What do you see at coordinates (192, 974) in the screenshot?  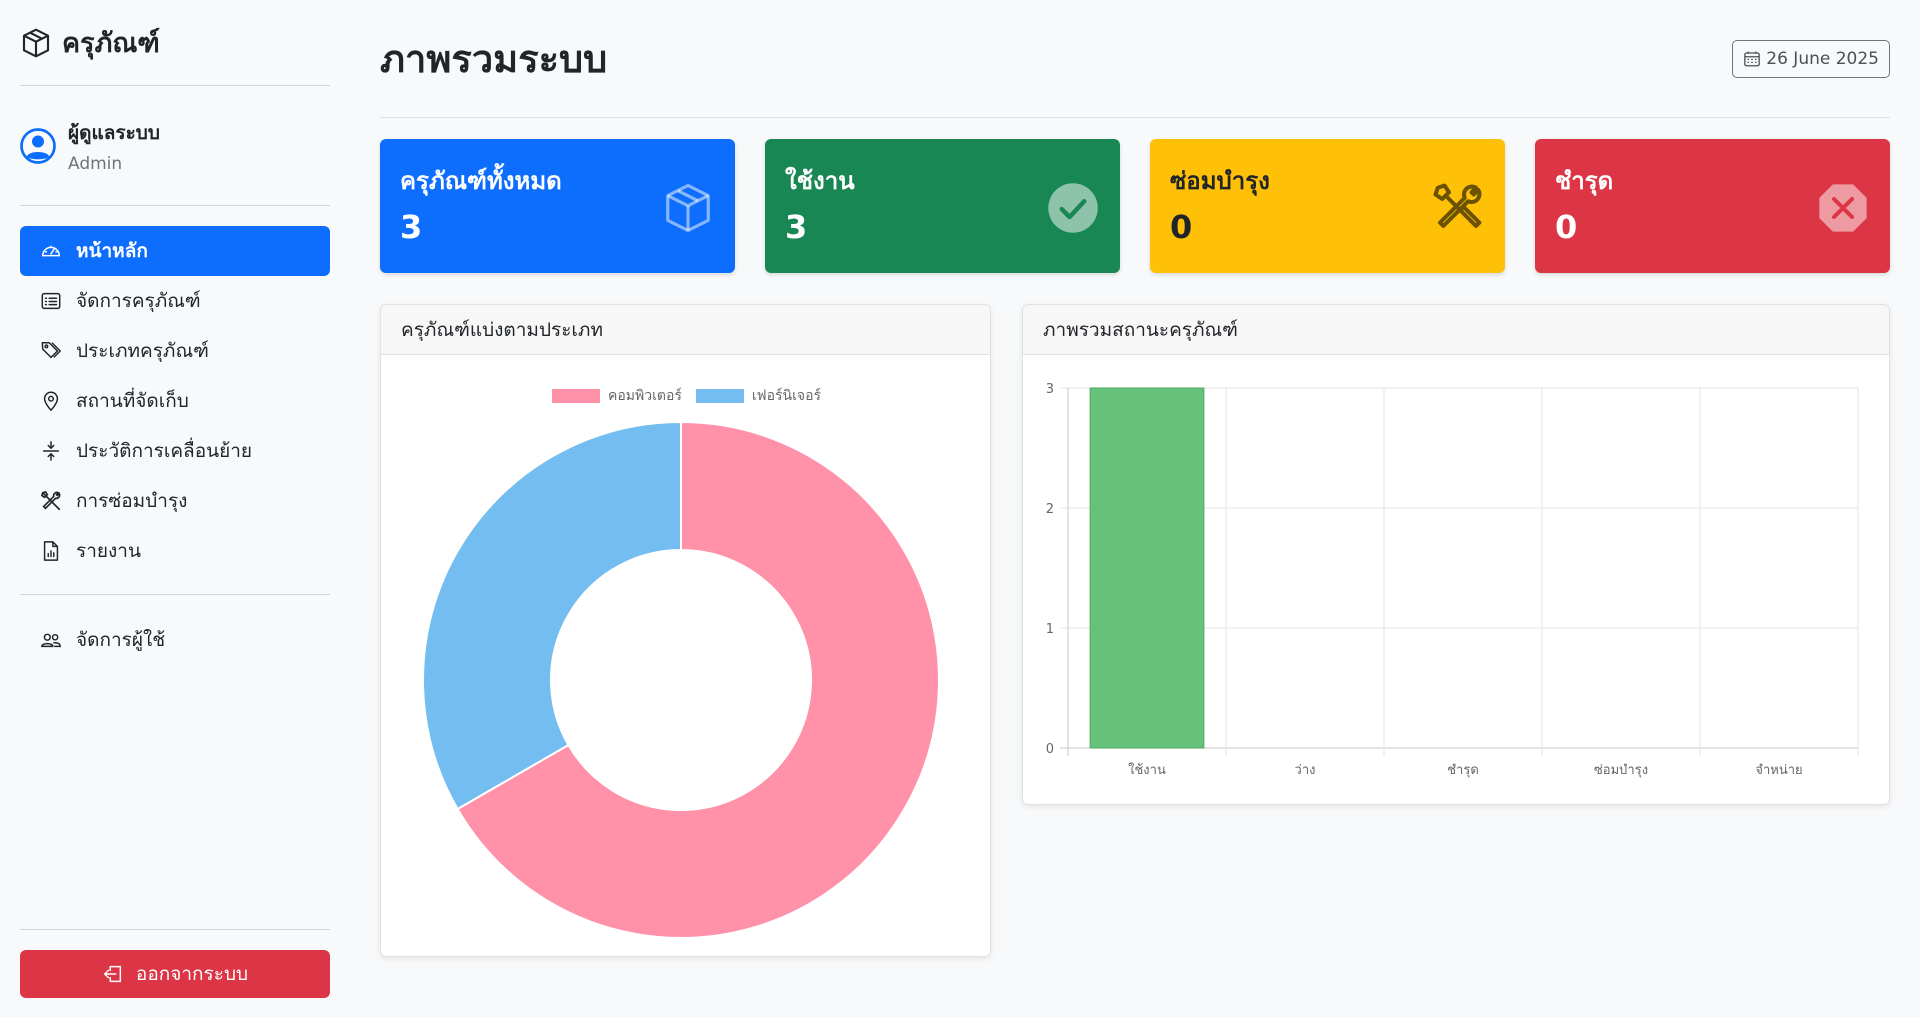 I see `logout-label: ออกจากระบบ` at bounding box center [192, 974].